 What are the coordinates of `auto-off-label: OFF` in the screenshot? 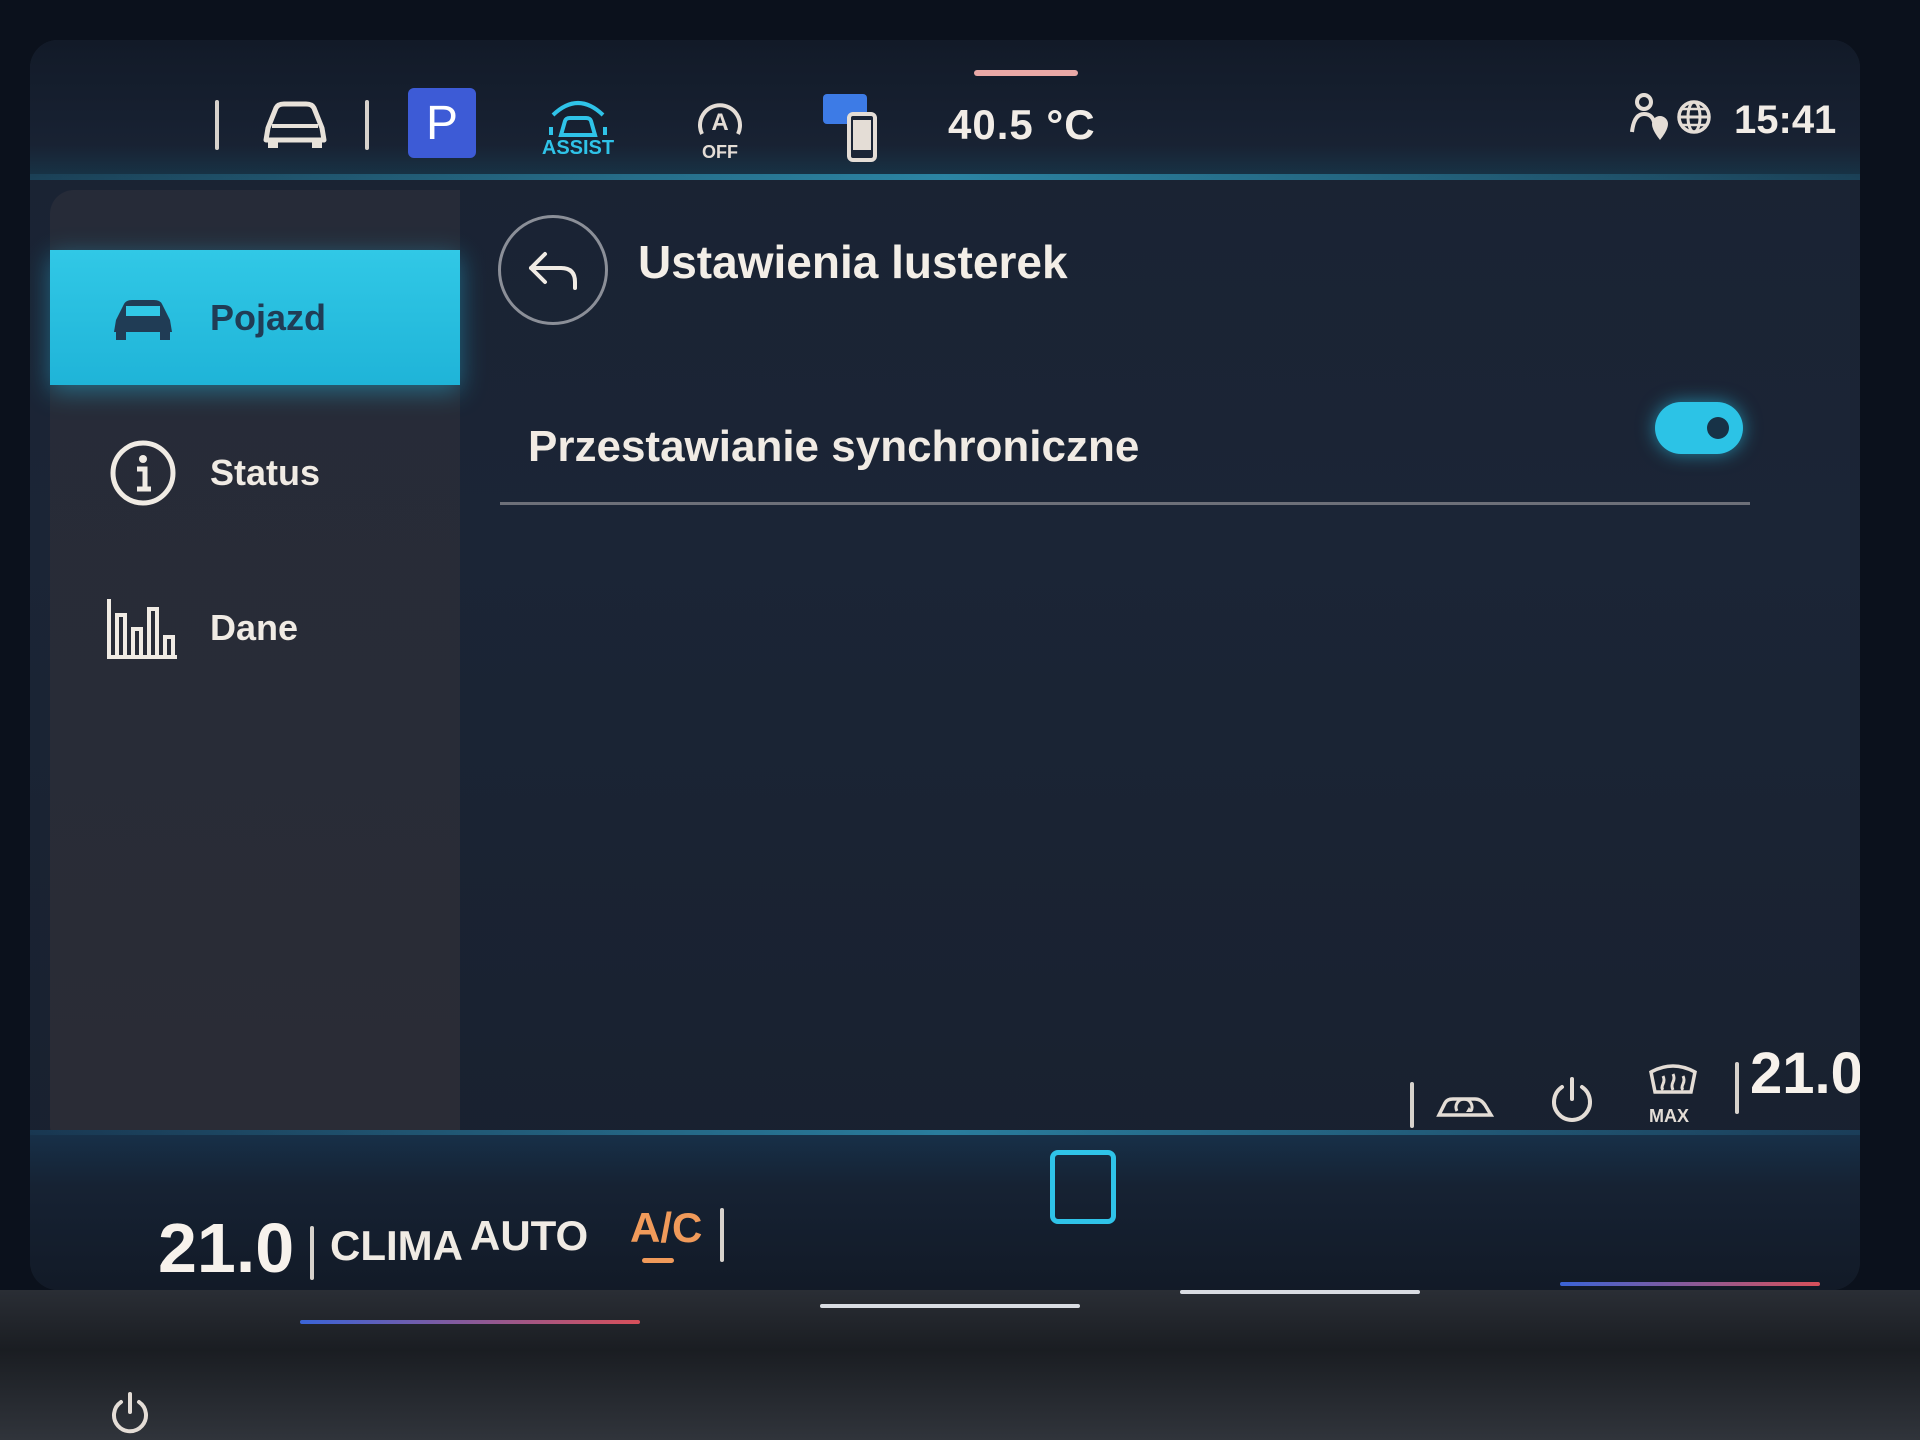 It's located at (720, 151).